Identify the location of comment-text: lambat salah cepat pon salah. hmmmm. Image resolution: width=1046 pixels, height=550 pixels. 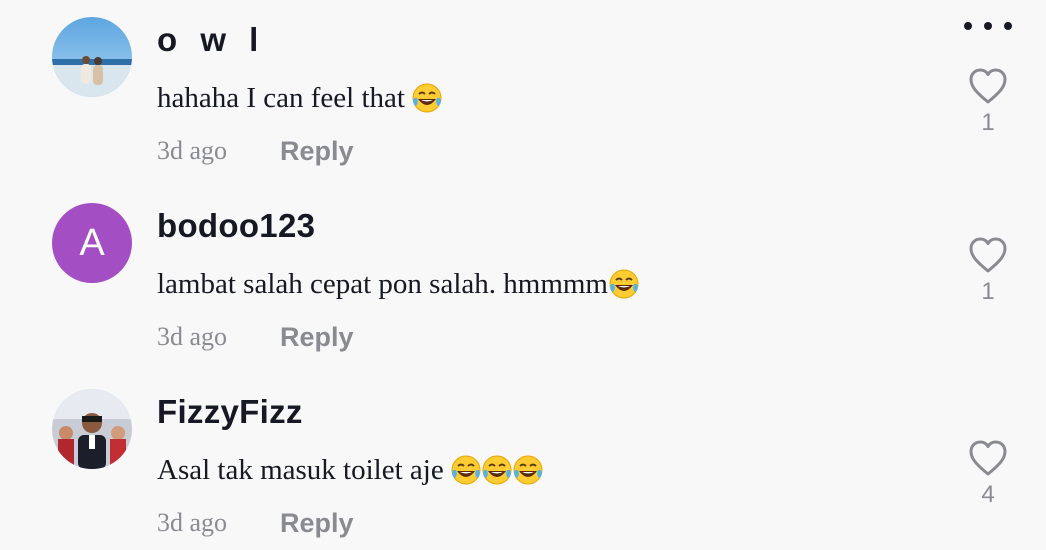
(398, 284).